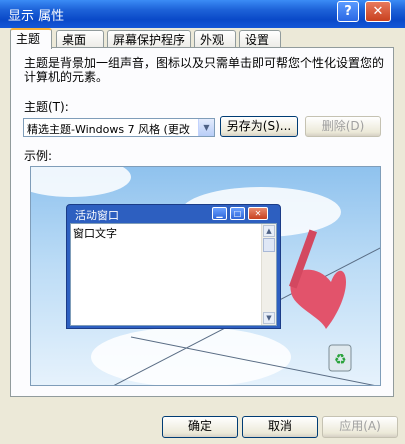  What do you see at coordinates (348, 11) in the screenshot?
I see `help-button: ?` at bounding box center [348, 11].